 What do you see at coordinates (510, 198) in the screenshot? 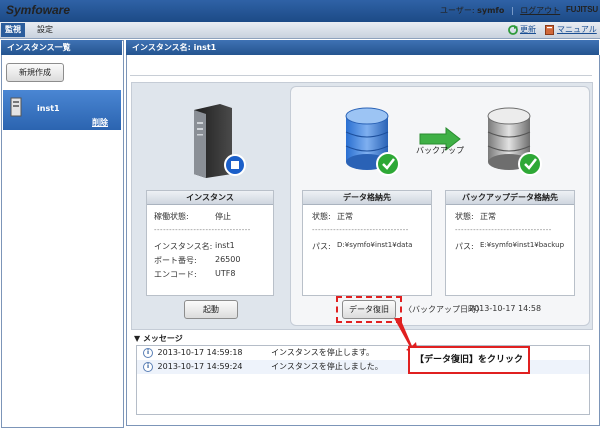
I see `backup-card-title: バックアップデータ格納先` at bounding box center [510, 198].